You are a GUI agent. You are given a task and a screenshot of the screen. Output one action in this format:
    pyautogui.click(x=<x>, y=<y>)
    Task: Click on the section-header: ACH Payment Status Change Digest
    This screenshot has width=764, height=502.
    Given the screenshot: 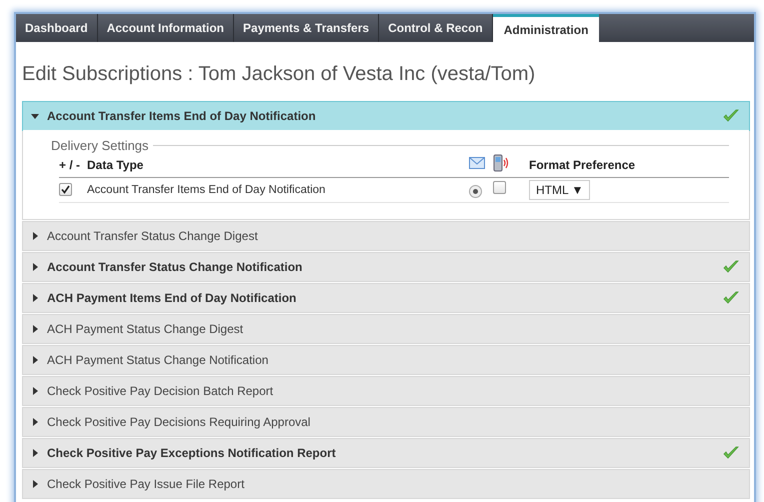 What is the action you would take?
    pyautogui.click(x=386, y=329)
    